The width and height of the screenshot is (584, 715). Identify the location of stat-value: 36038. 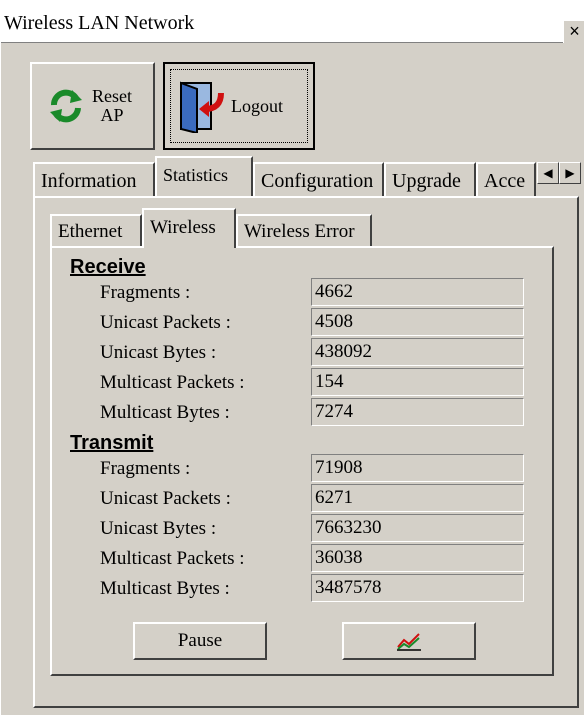
(417, 558).